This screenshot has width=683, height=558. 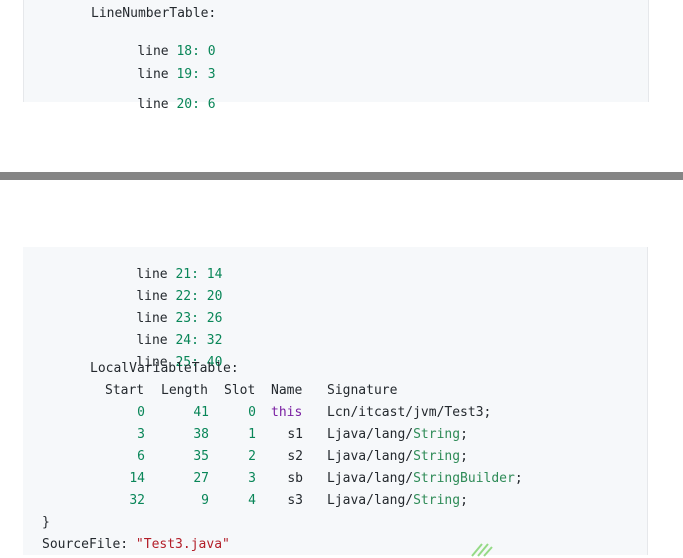 What do you see at coordinates (287, 390) in the screenshot?
I see `column-header-name: Name` at bounding box center [287, 390].